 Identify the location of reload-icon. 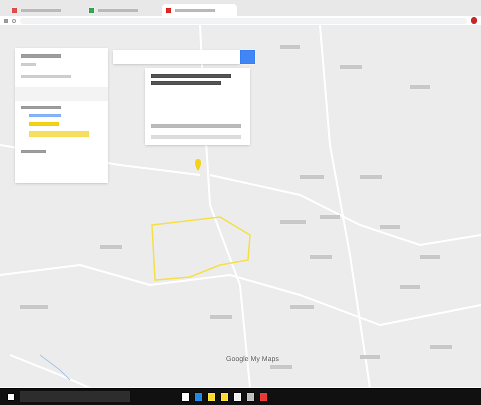
(14, 20).